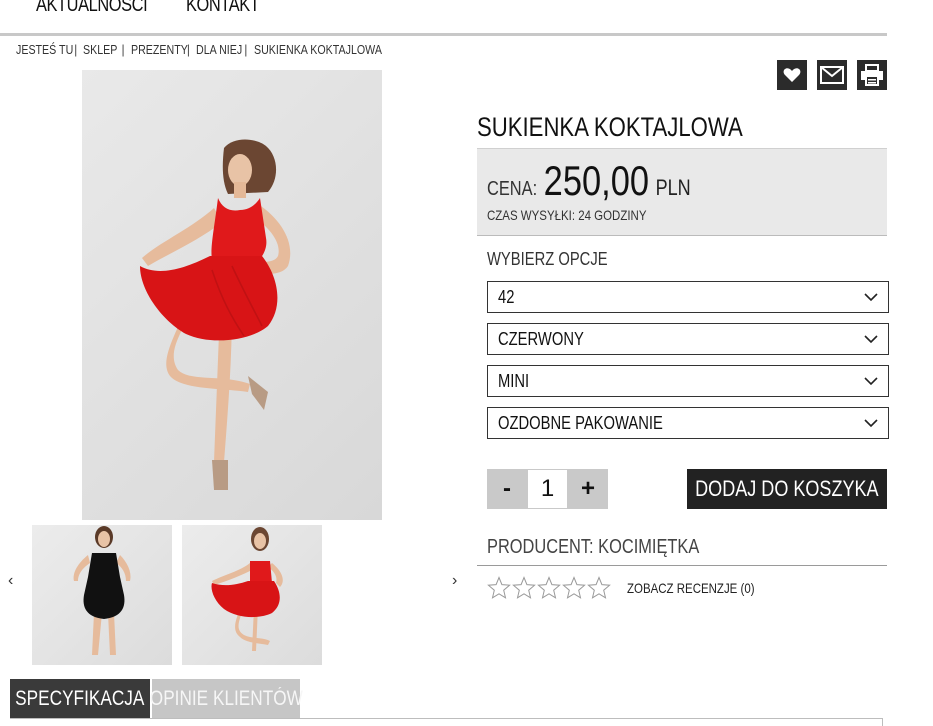 This screenshot has height=726, width=933. I want to click on heart-icon, so click(792, 75).